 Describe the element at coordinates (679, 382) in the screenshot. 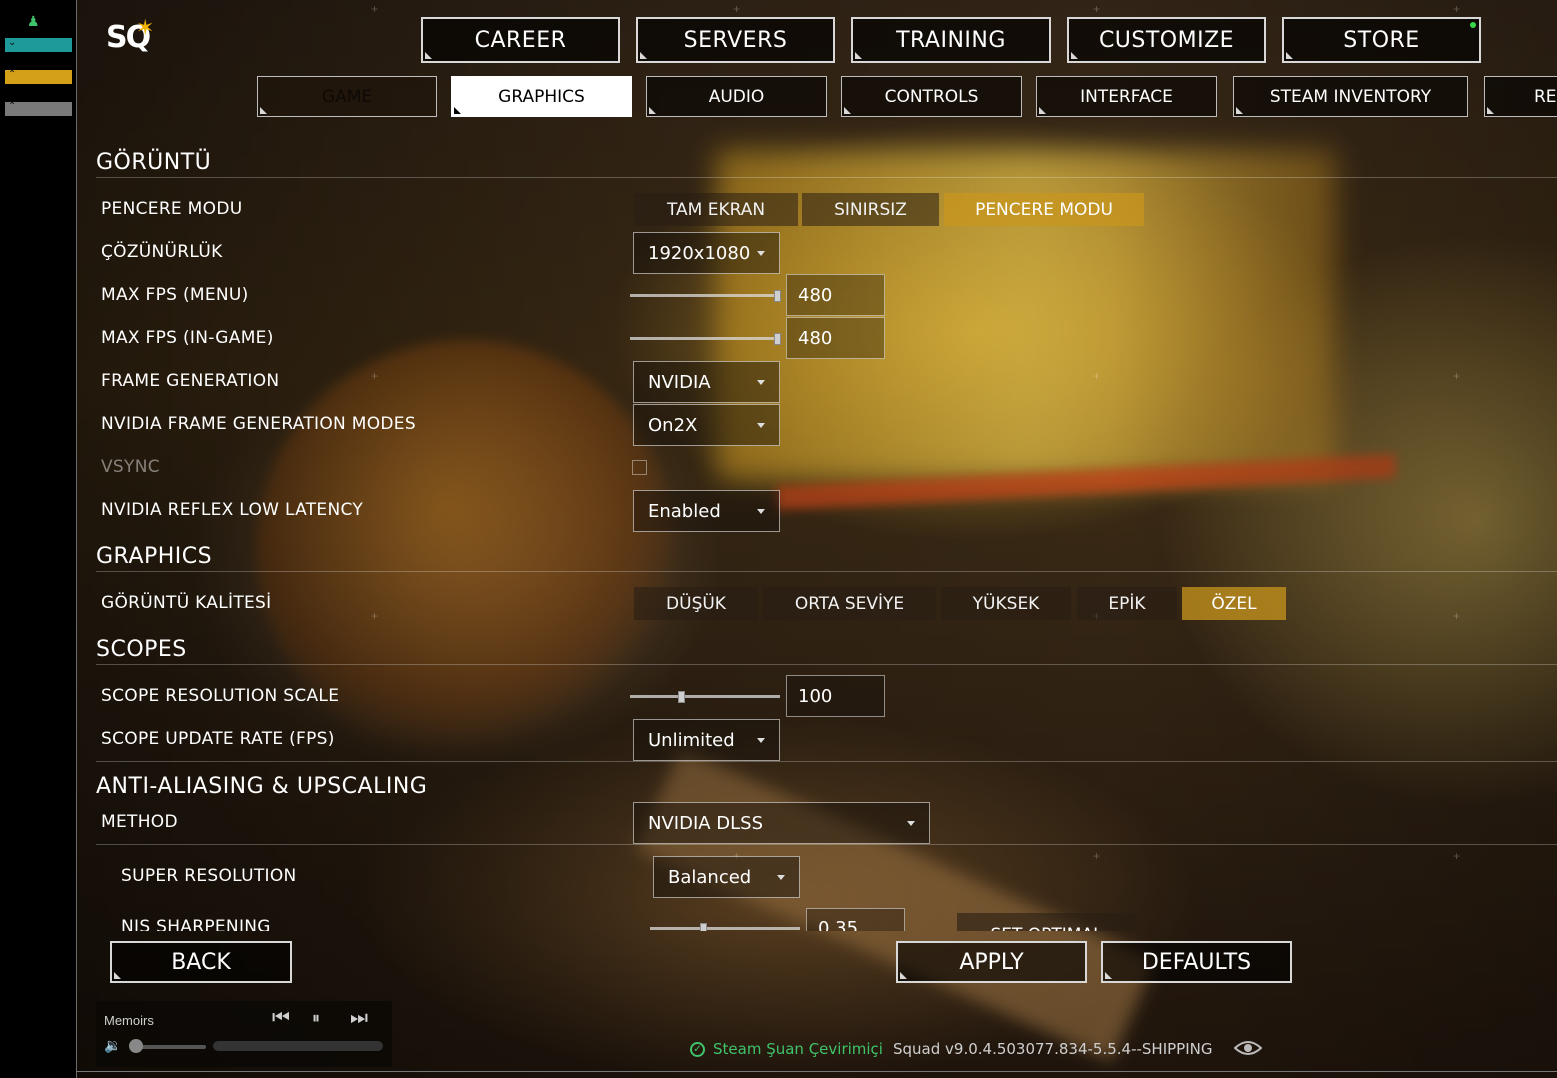

I see `dropdown-value: NVIDIA` at that location.